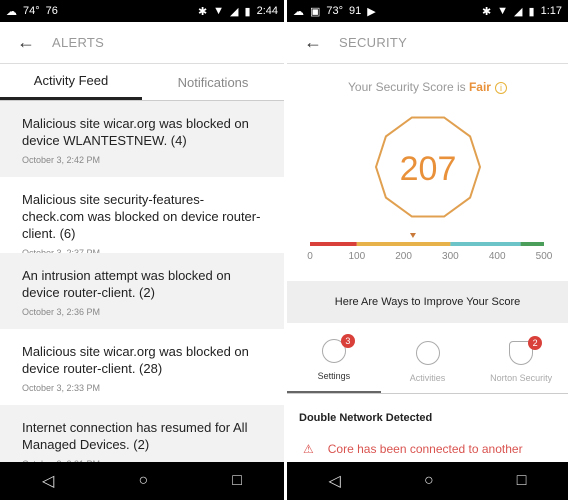 Image resolution: width=568 pixels, height=500 pixels. I want to click on tab-norton-security: 2 Norton Security, so click(521, 361).